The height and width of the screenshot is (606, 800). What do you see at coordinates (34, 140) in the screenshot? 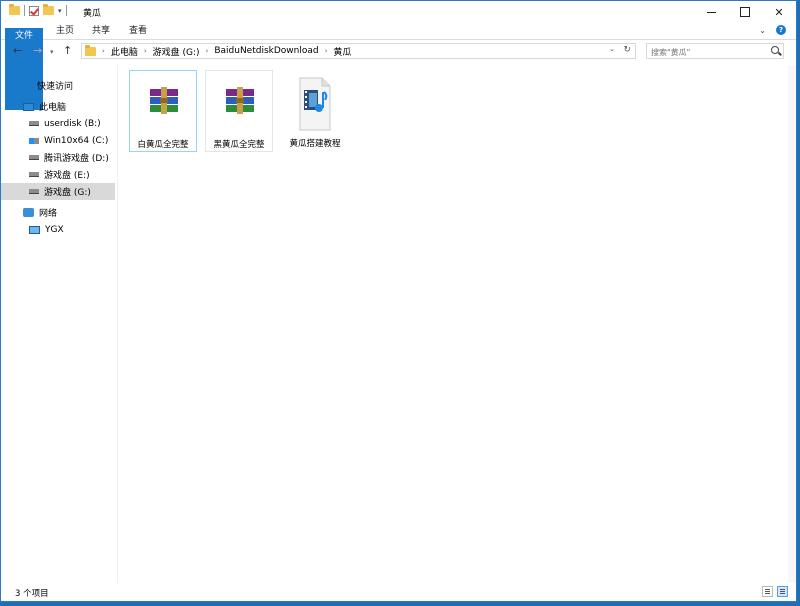
I see `system-drive-icon` at bounding box center [34, 140].